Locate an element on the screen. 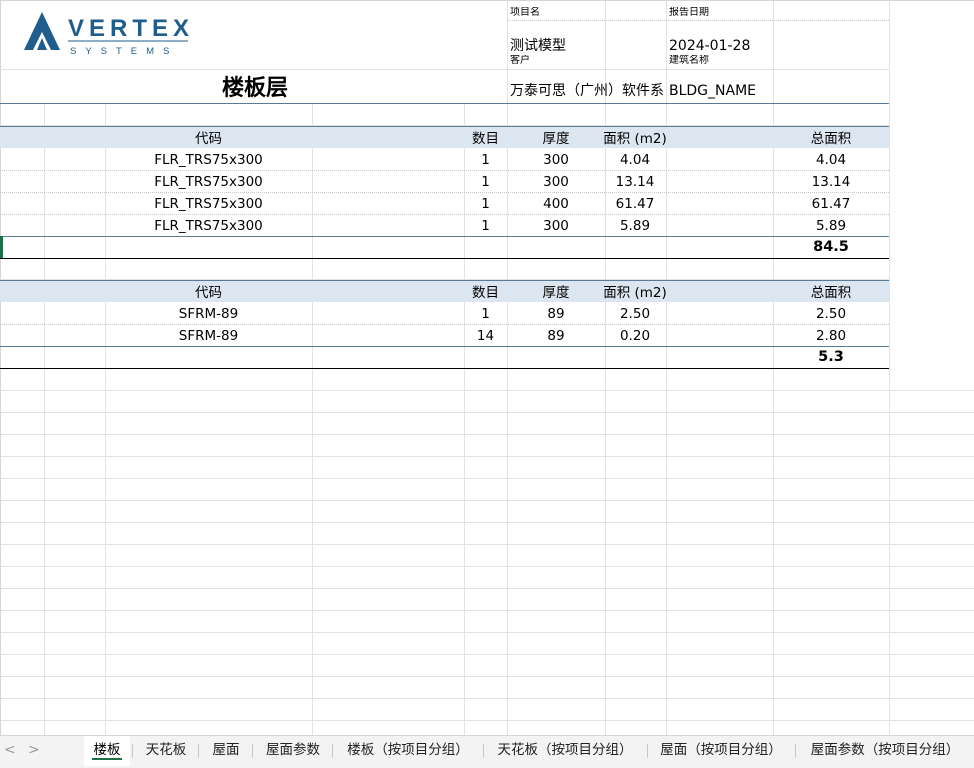  row-total: 5.89 is located at coordinates (831, 226).